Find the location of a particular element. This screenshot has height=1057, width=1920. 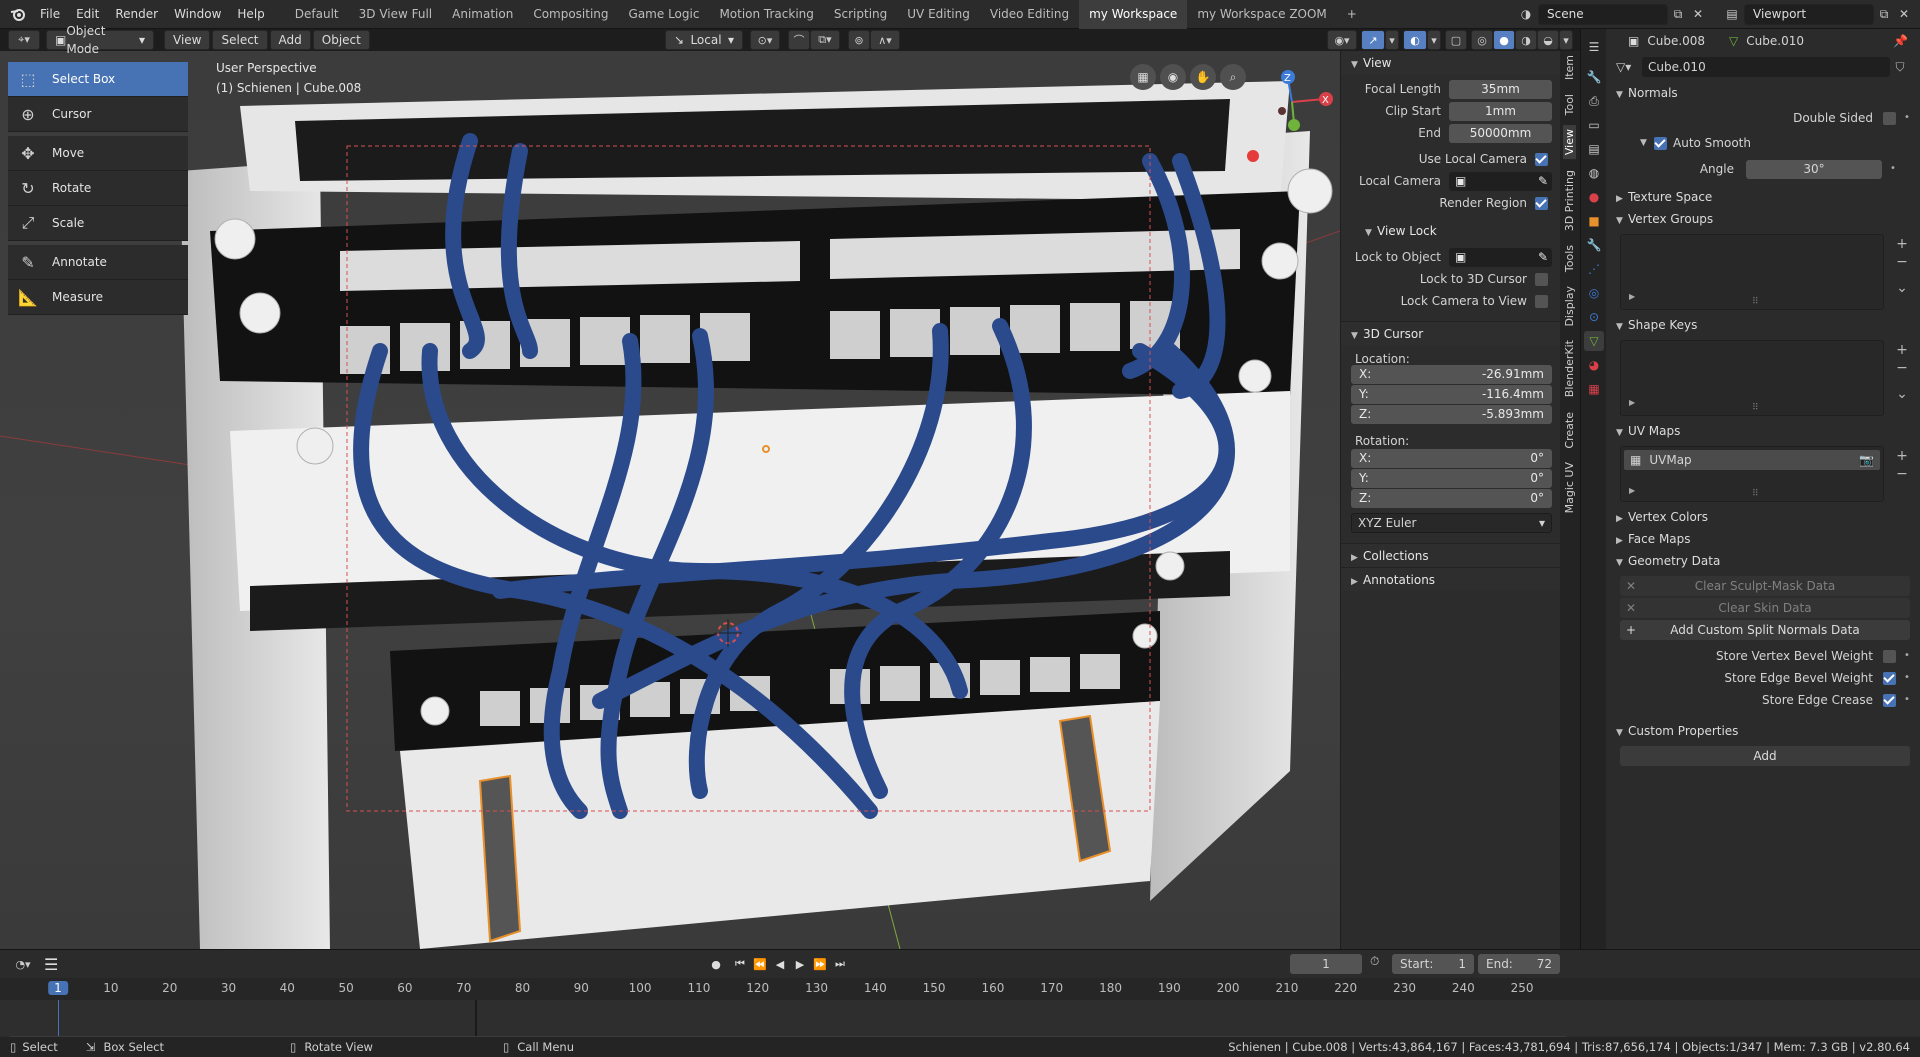

sidebar-tab-tools: Tools is located at coordinates (1569, 258).